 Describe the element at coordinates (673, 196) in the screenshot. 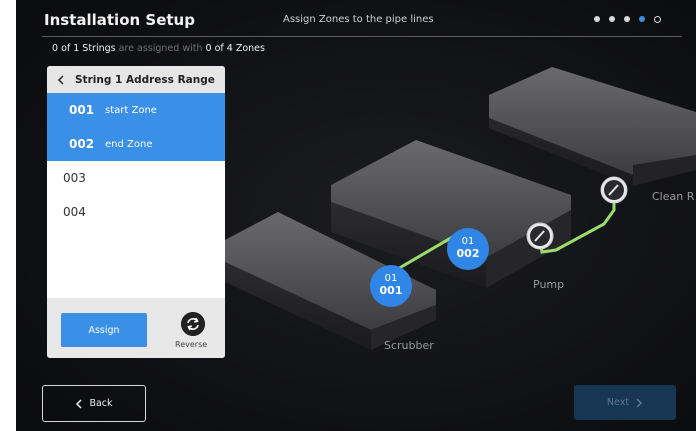

I see `clean-room-label: Clean R` at that location.